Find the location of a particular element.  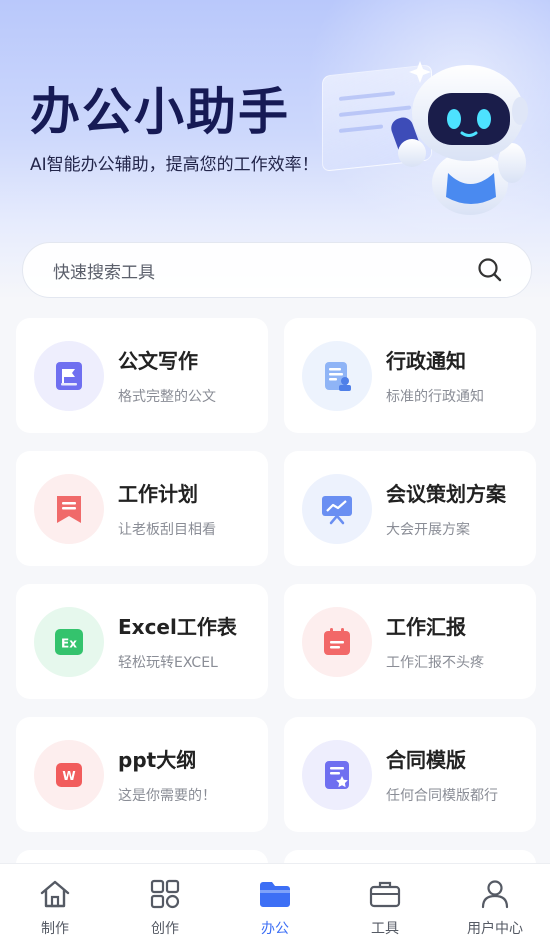

tab-user-center: 用户中心 is located at coordinates (495, 906).